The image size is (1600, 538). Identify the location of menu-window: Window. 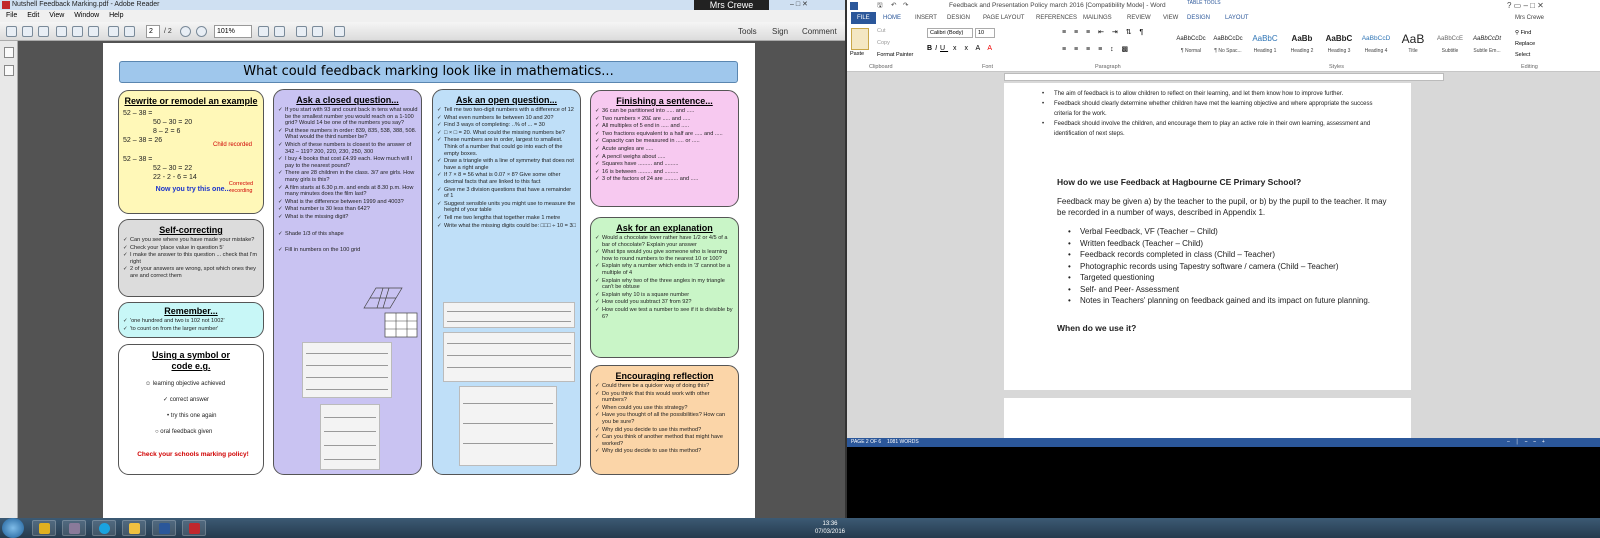
(86, 15).